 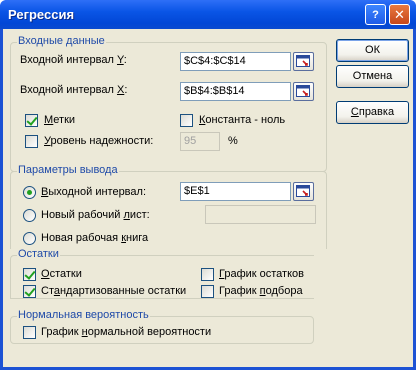 What do you see at coordinates (38, 254) in the screenshot?
I see `residuals-group-title: Остатки` at bounding box center [38, 254].